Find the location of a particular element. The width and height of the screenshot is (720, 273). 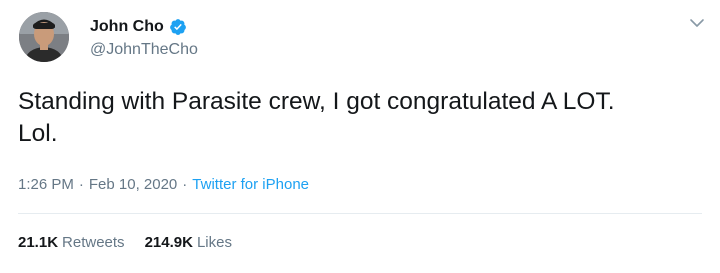

avatar-image is located at coordinates (44, 37).